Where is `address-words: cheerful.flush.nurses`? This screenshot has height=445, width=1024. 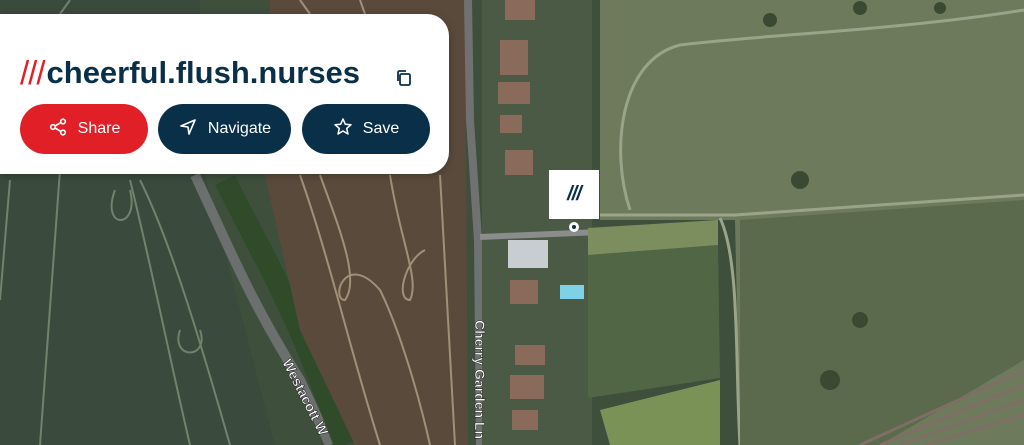 address-words: cheerful.flush.nurses is located at coordinates (204, 73).